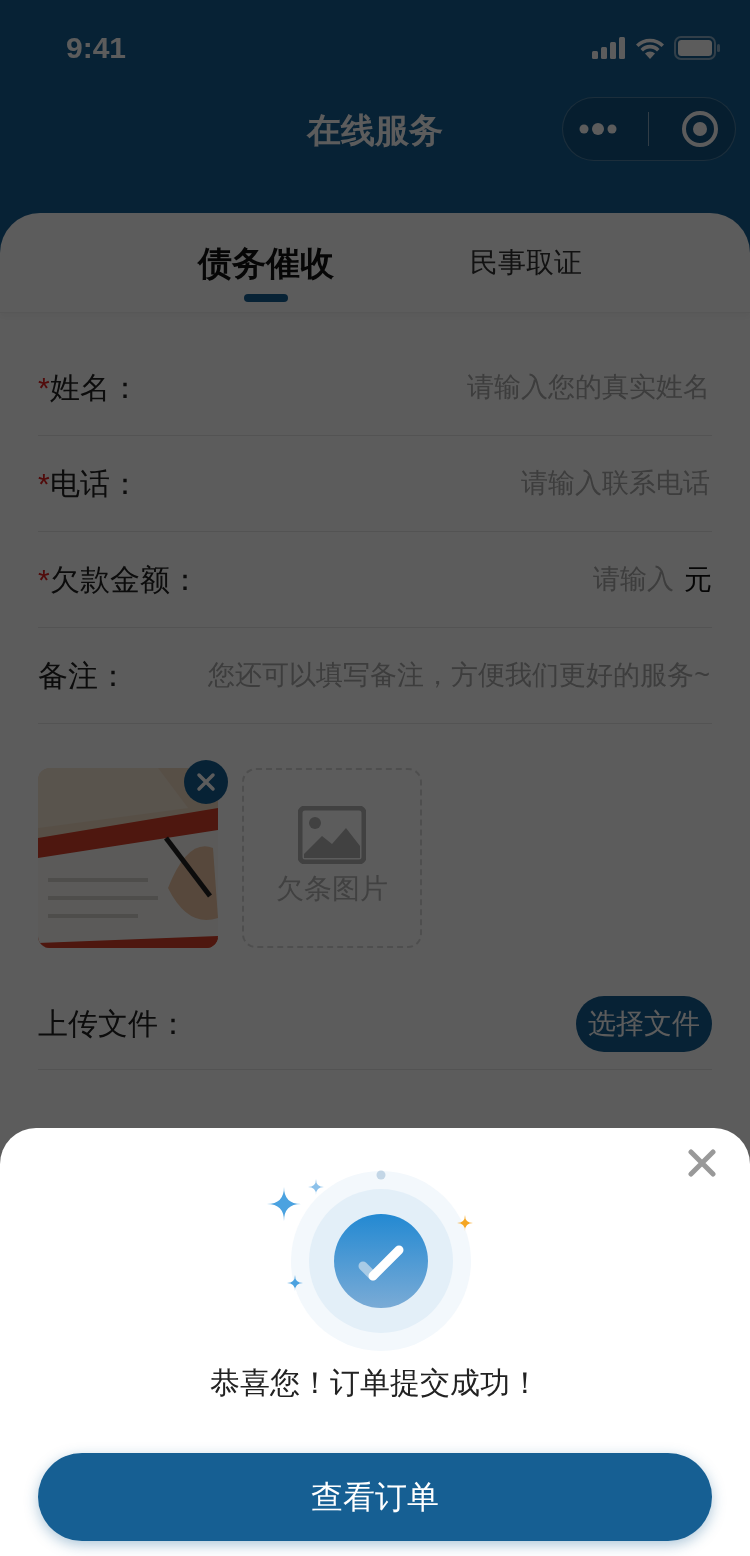  Describe the element at coordinates (375, 1497) in the screenshot. I see `view-order-button: 查看订单` at that location.